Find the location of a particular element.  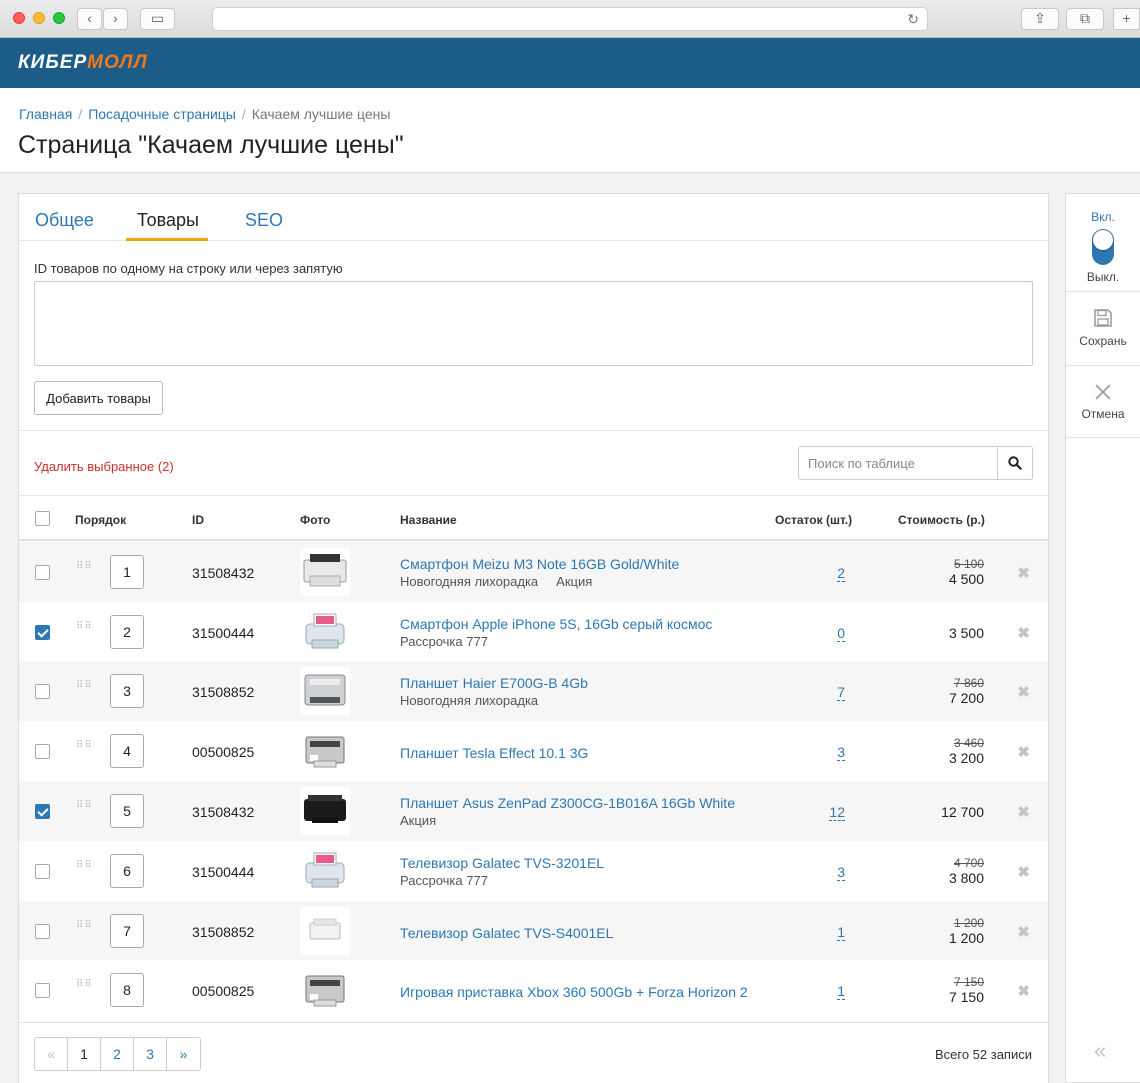

new-tab-icon: + is located at coordinates (1126, 19).